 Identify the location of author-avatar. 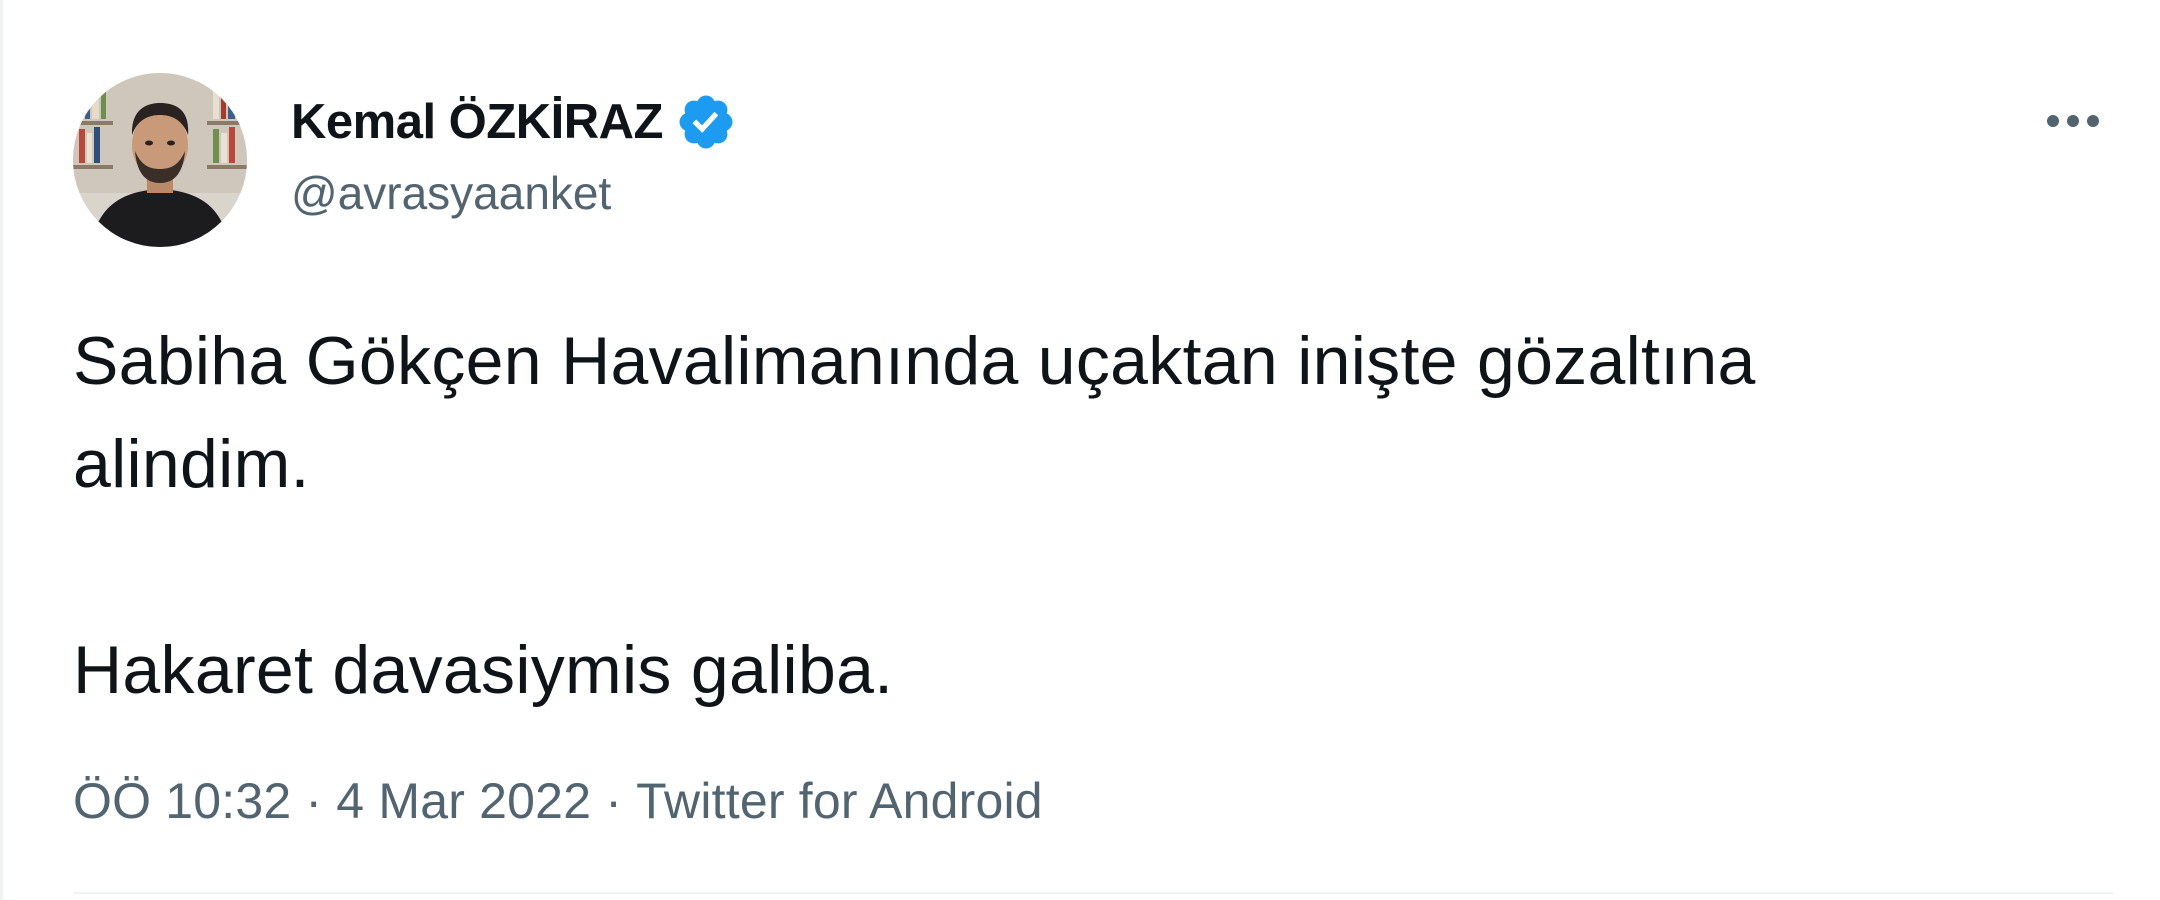
(160, 160).